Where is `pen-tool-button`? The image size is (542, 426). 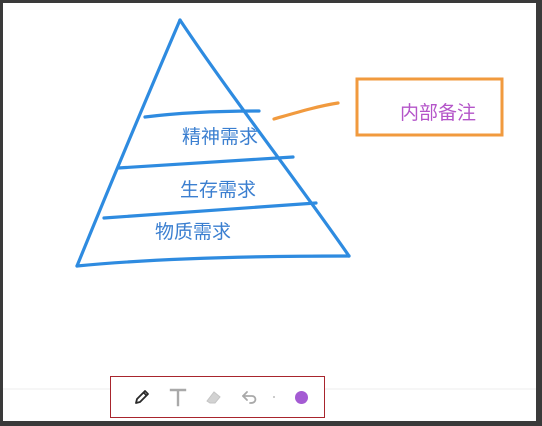
pen-tool-button is located at coordinates (142, 397).